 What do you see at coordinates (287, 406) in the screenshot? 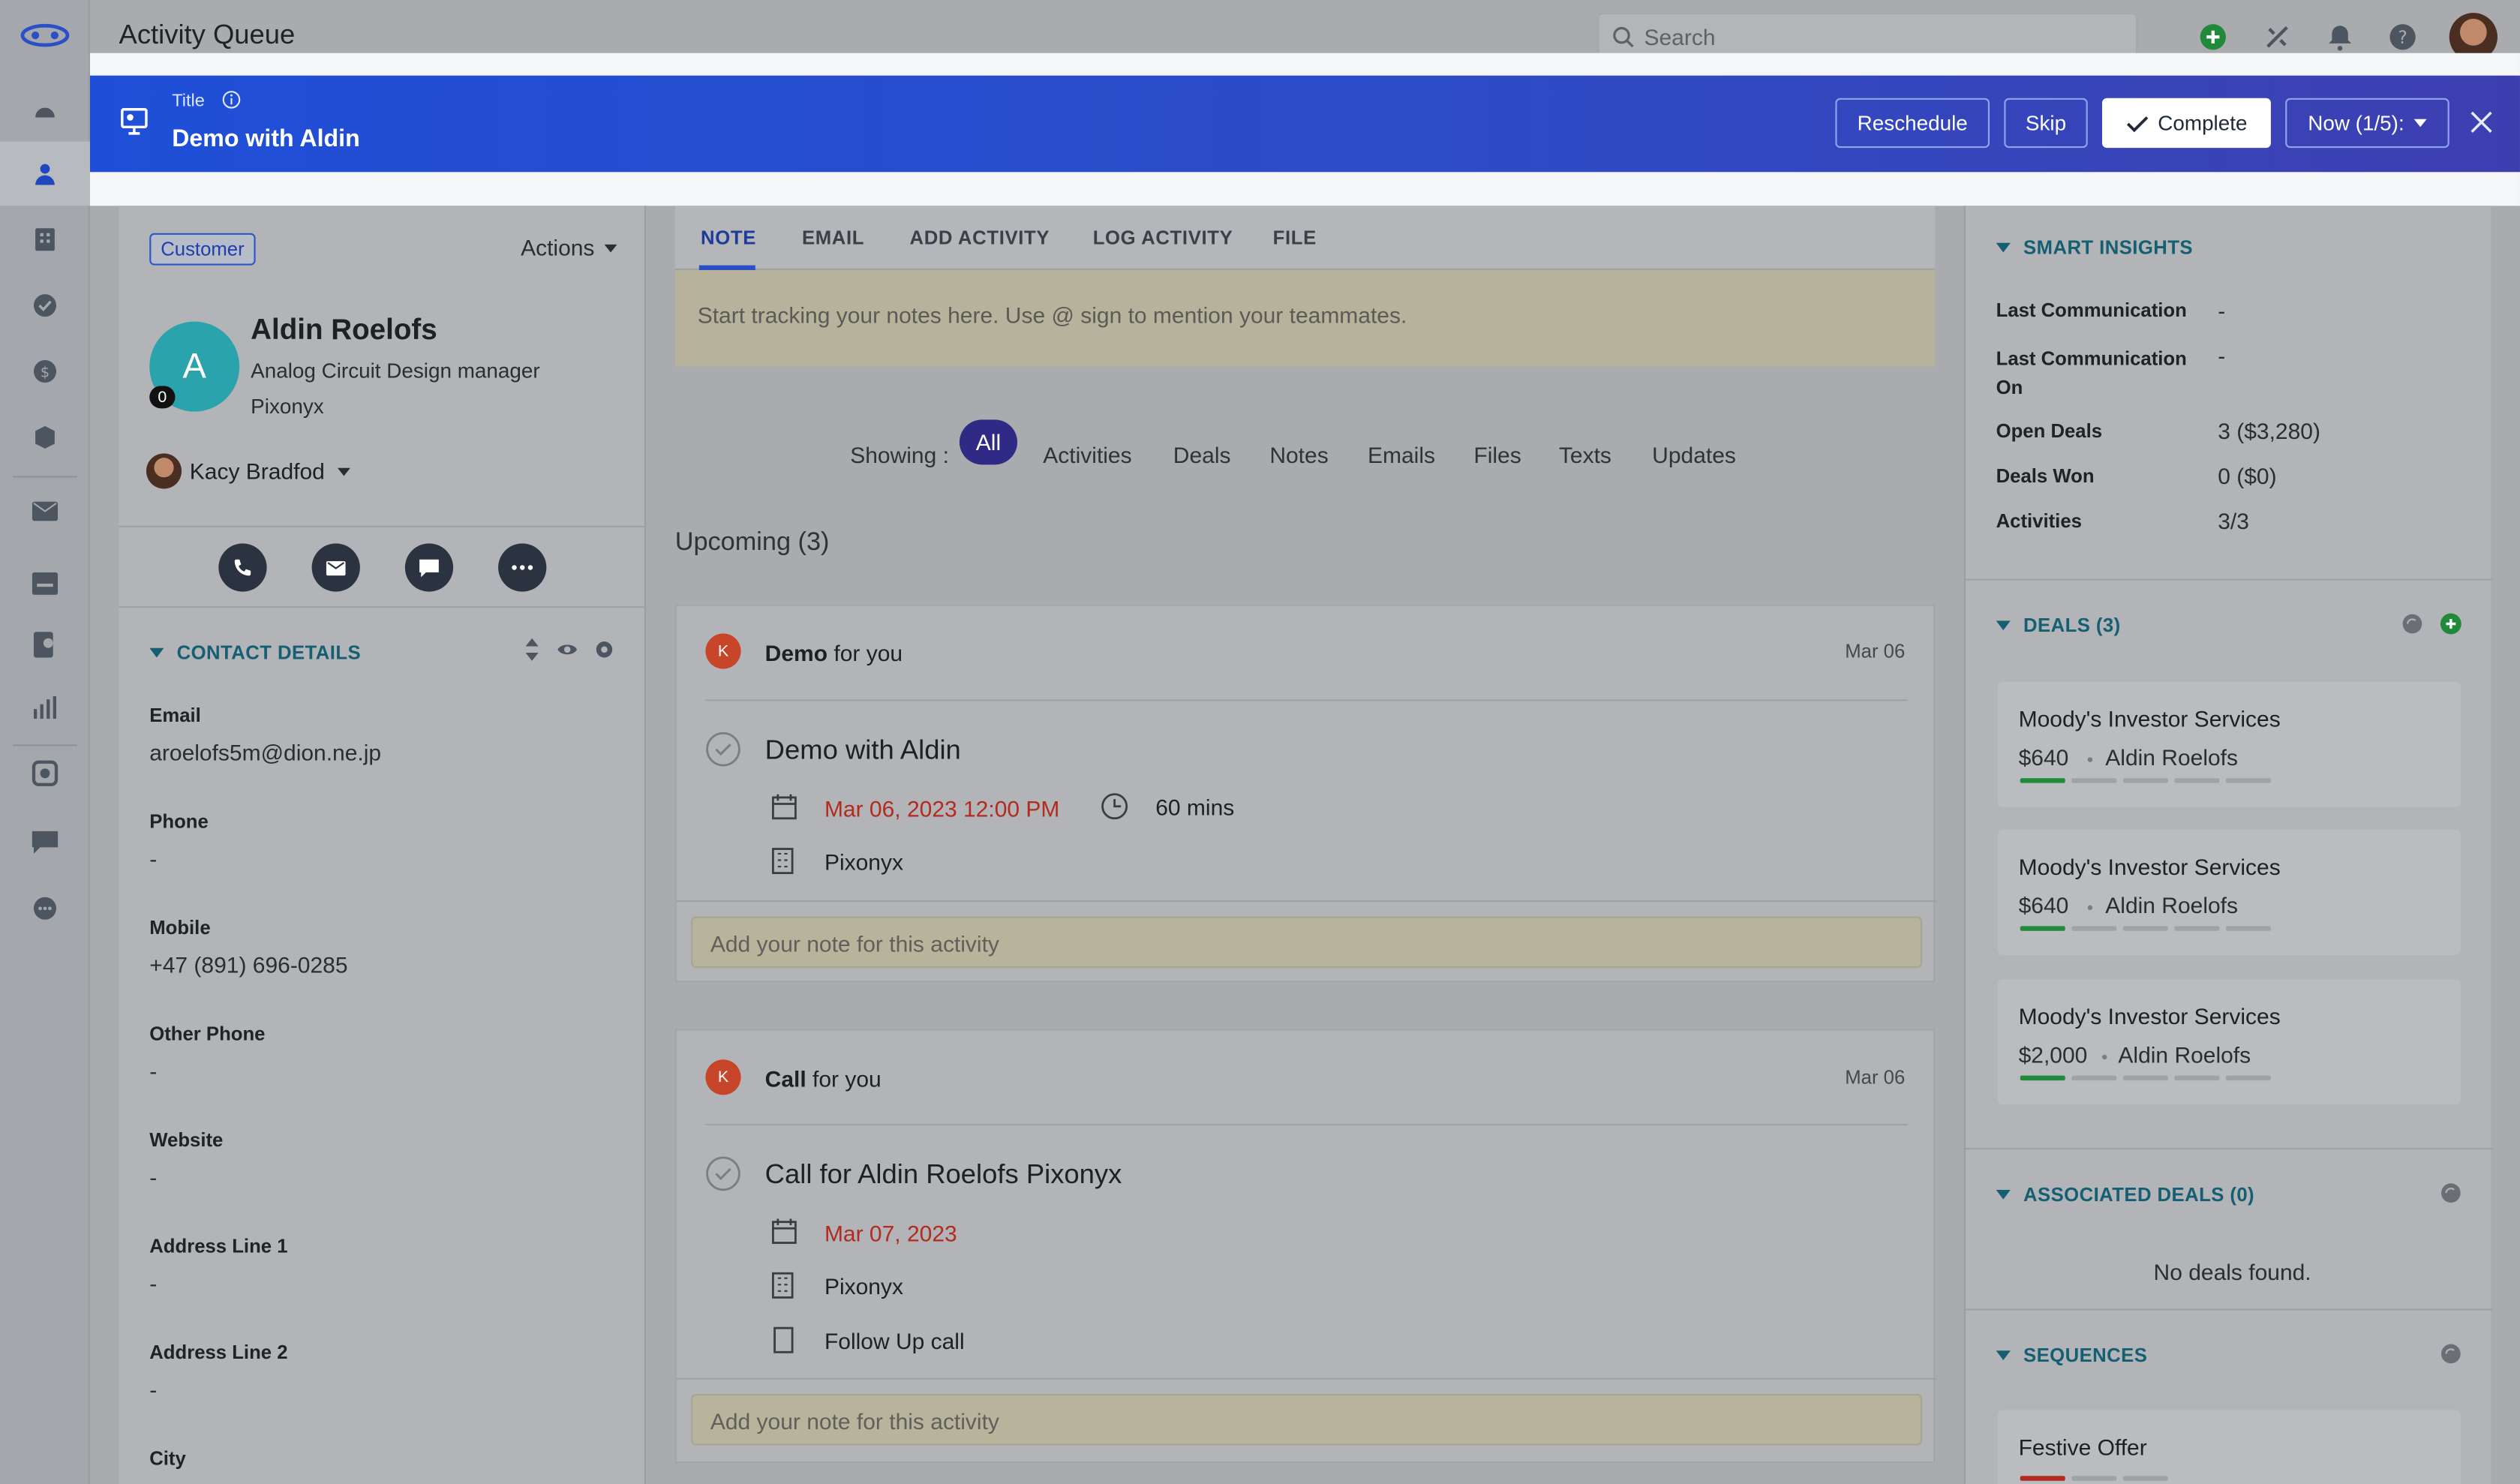
I see `contact-company: Pixonyx` at bounding box center [287, 406].